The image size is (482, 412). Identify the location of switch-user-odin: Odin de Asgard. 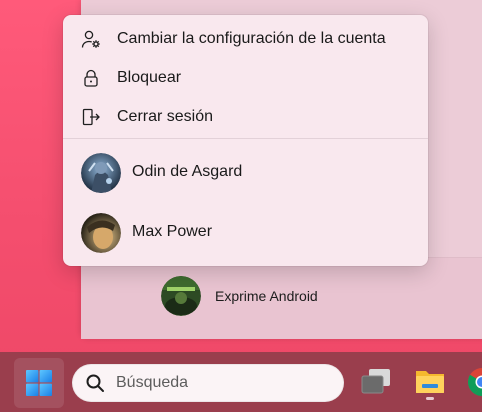
(245, 173).